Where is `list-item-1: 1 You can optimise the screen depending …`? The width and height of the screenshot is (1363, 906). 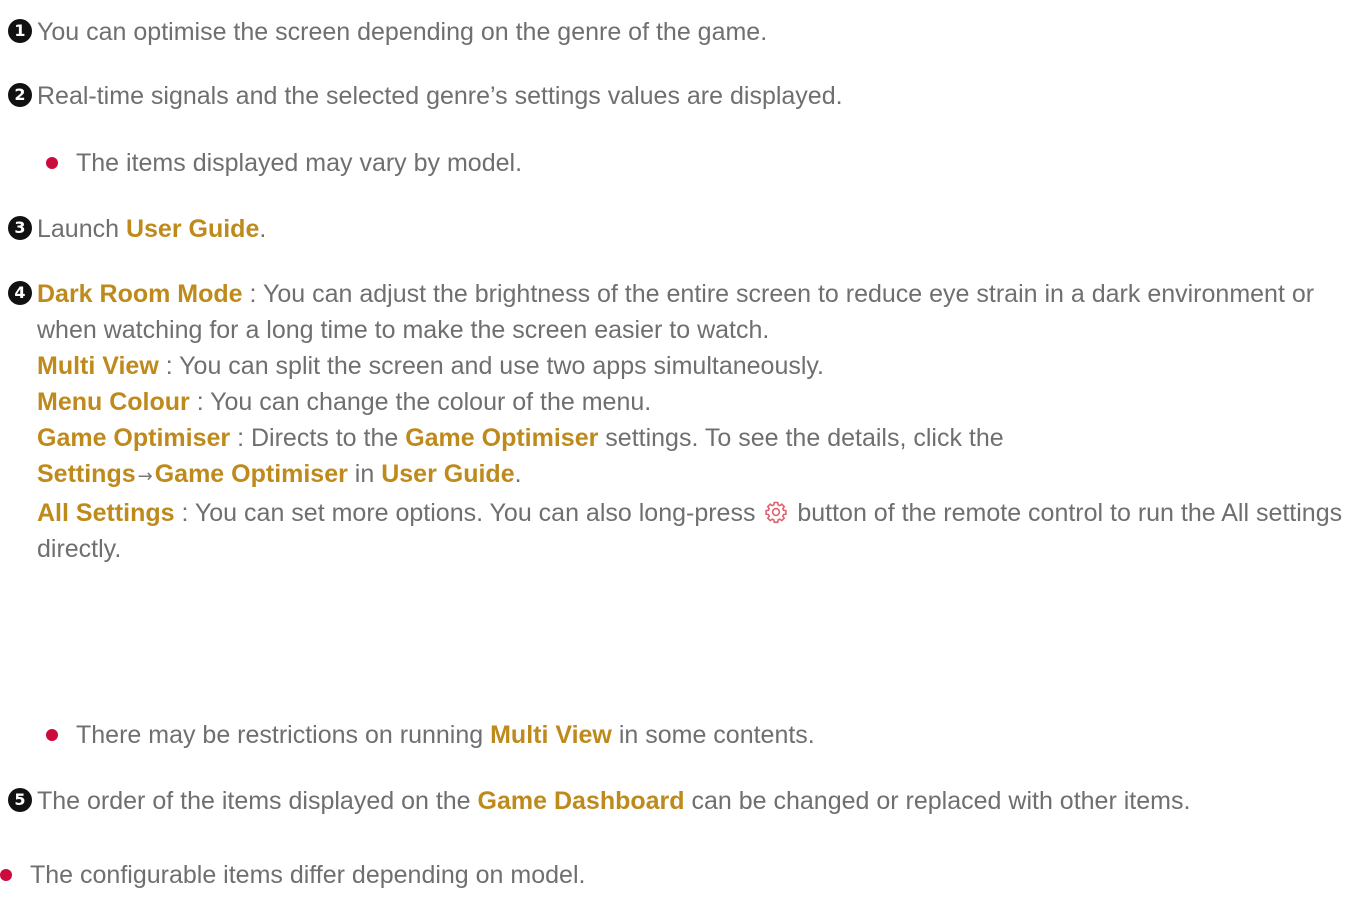 list-item-1: 1 You can optimise the screen depending … is located at coordinates (680, 32).